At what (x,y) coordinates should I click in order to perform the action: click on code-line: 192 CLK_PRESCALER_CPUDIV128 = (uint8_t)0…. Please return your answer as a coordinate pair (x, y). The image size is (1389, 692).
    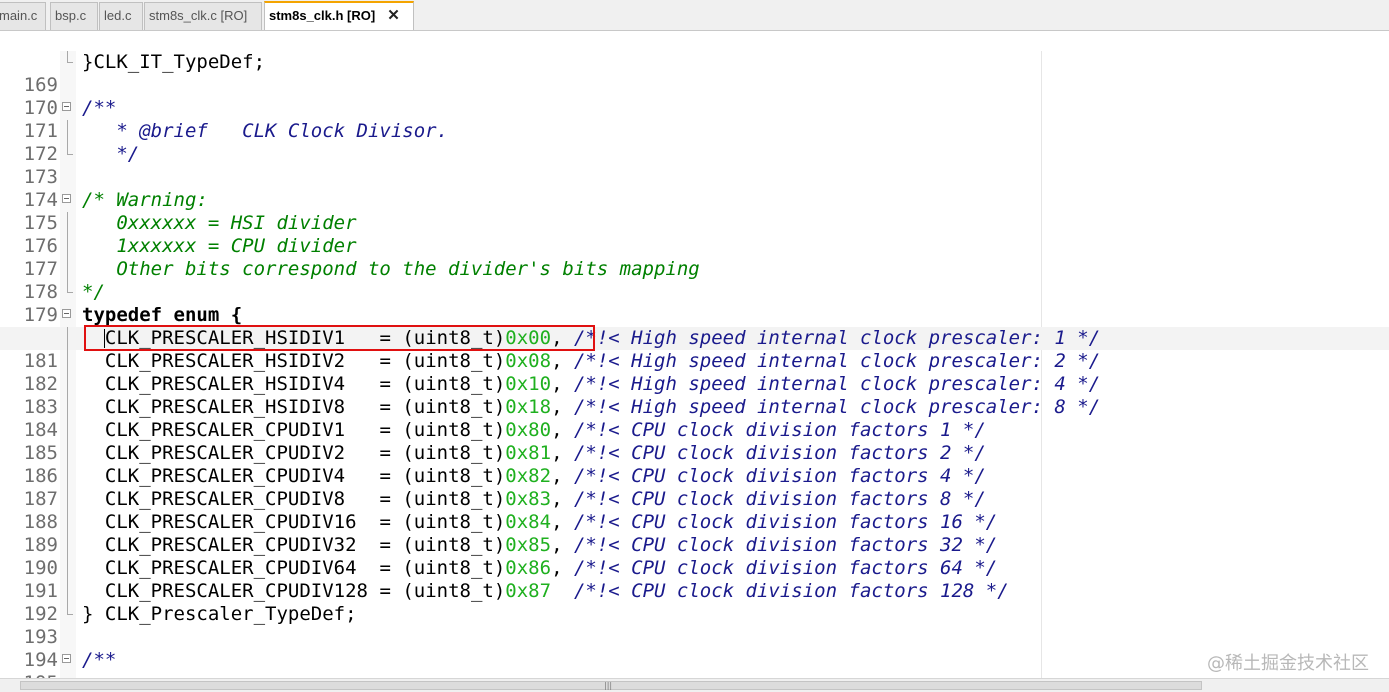
    Looking at the image, I should click on (694, 602).